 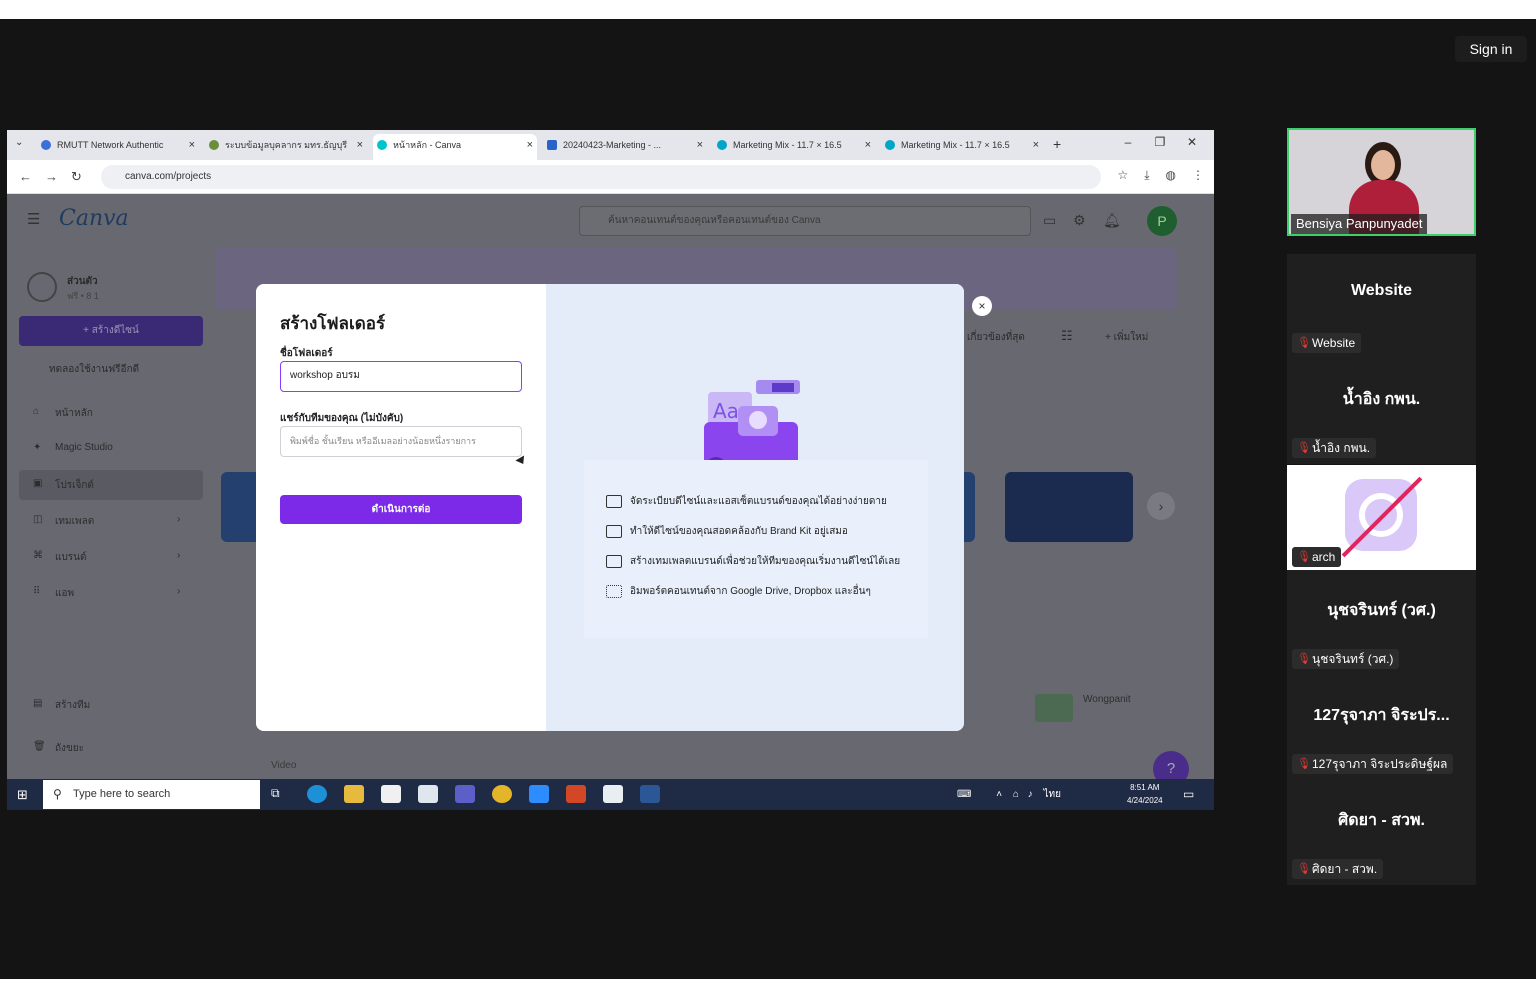 What do you see at coordinates (1049, 220) in the screenshot?
I see `monitor-icon: ▭` at bounding box center [1049, 220].